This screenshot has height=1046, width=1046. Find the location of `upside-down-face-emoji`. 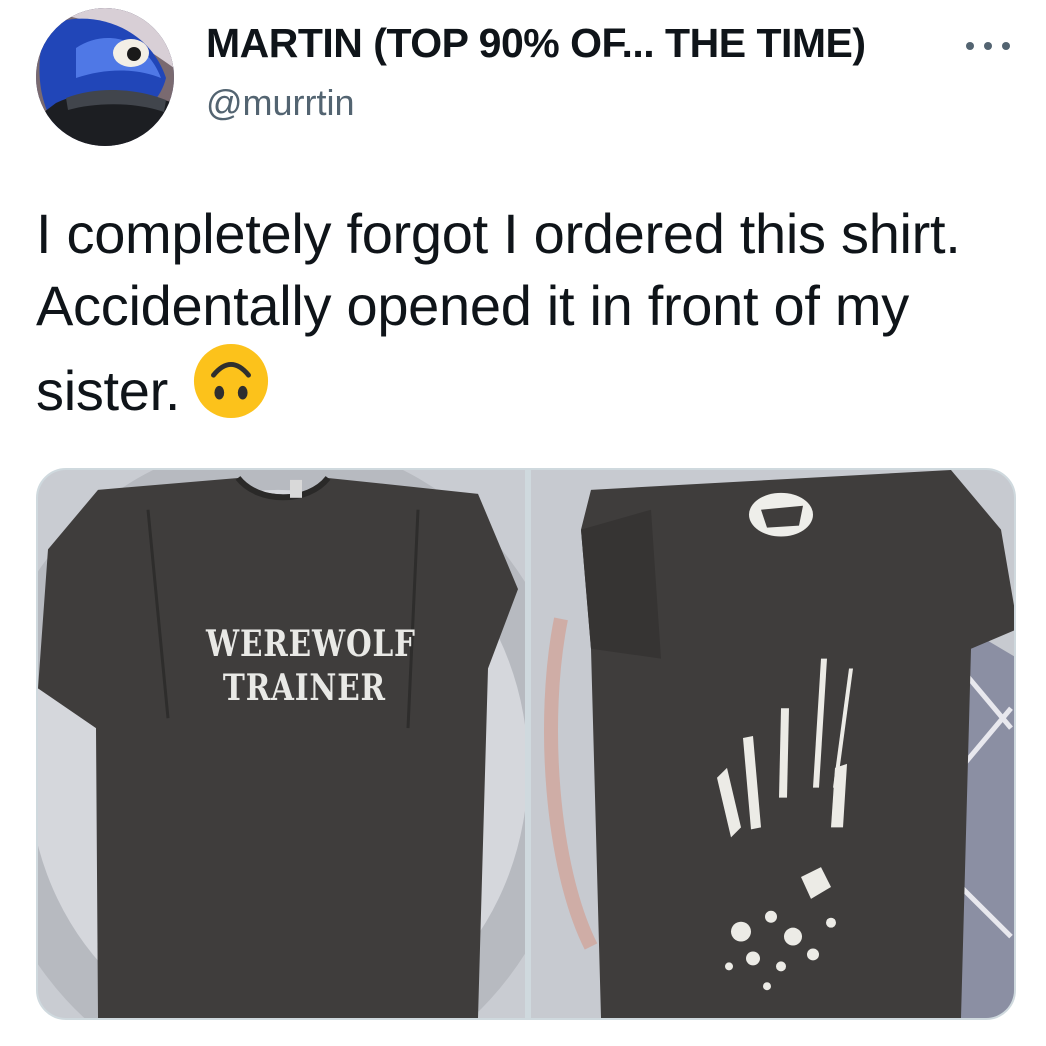

upside-down-face-emoji is located at coordinates (231, 381).